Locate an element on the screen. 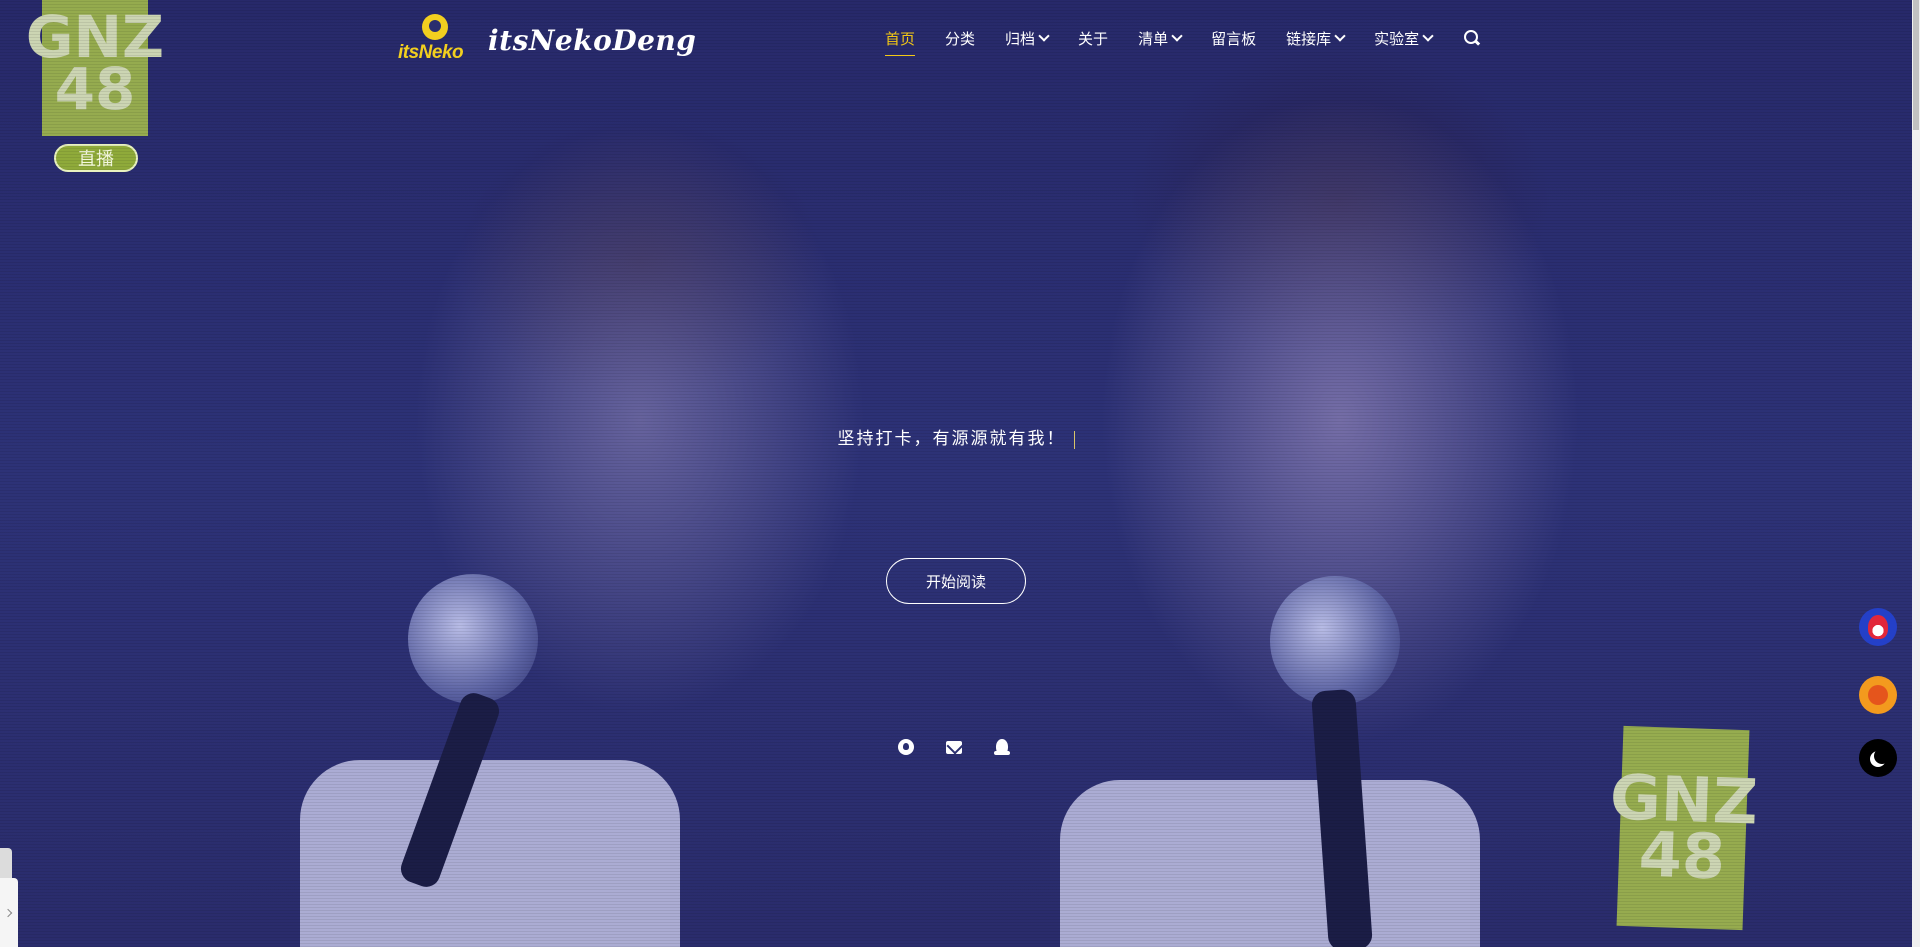 Image resolution: width=1920 pixels, height=947 pixels. typing-cursor is located at coordinates (1074, 439).